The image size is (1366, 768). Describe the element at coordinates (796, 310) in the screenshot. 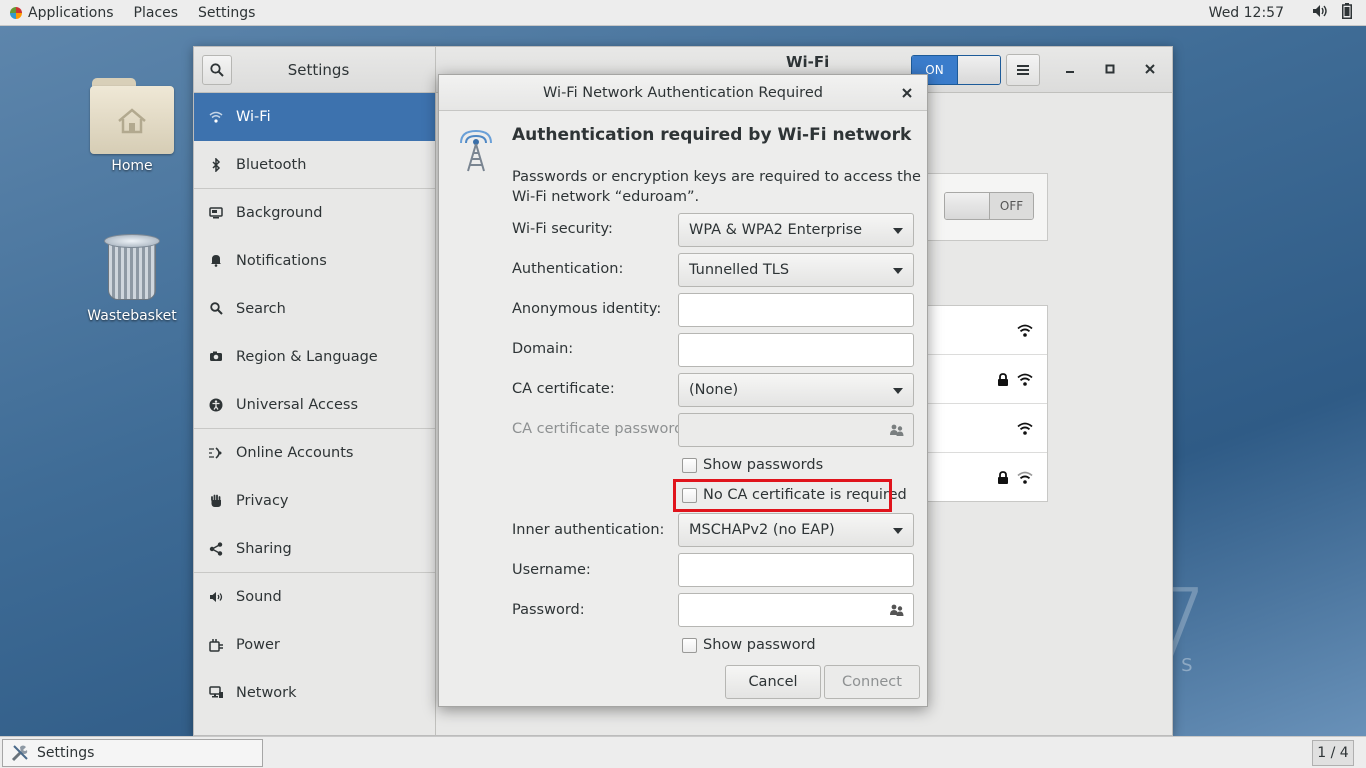

I see `anonymous-identity-input` at that location.